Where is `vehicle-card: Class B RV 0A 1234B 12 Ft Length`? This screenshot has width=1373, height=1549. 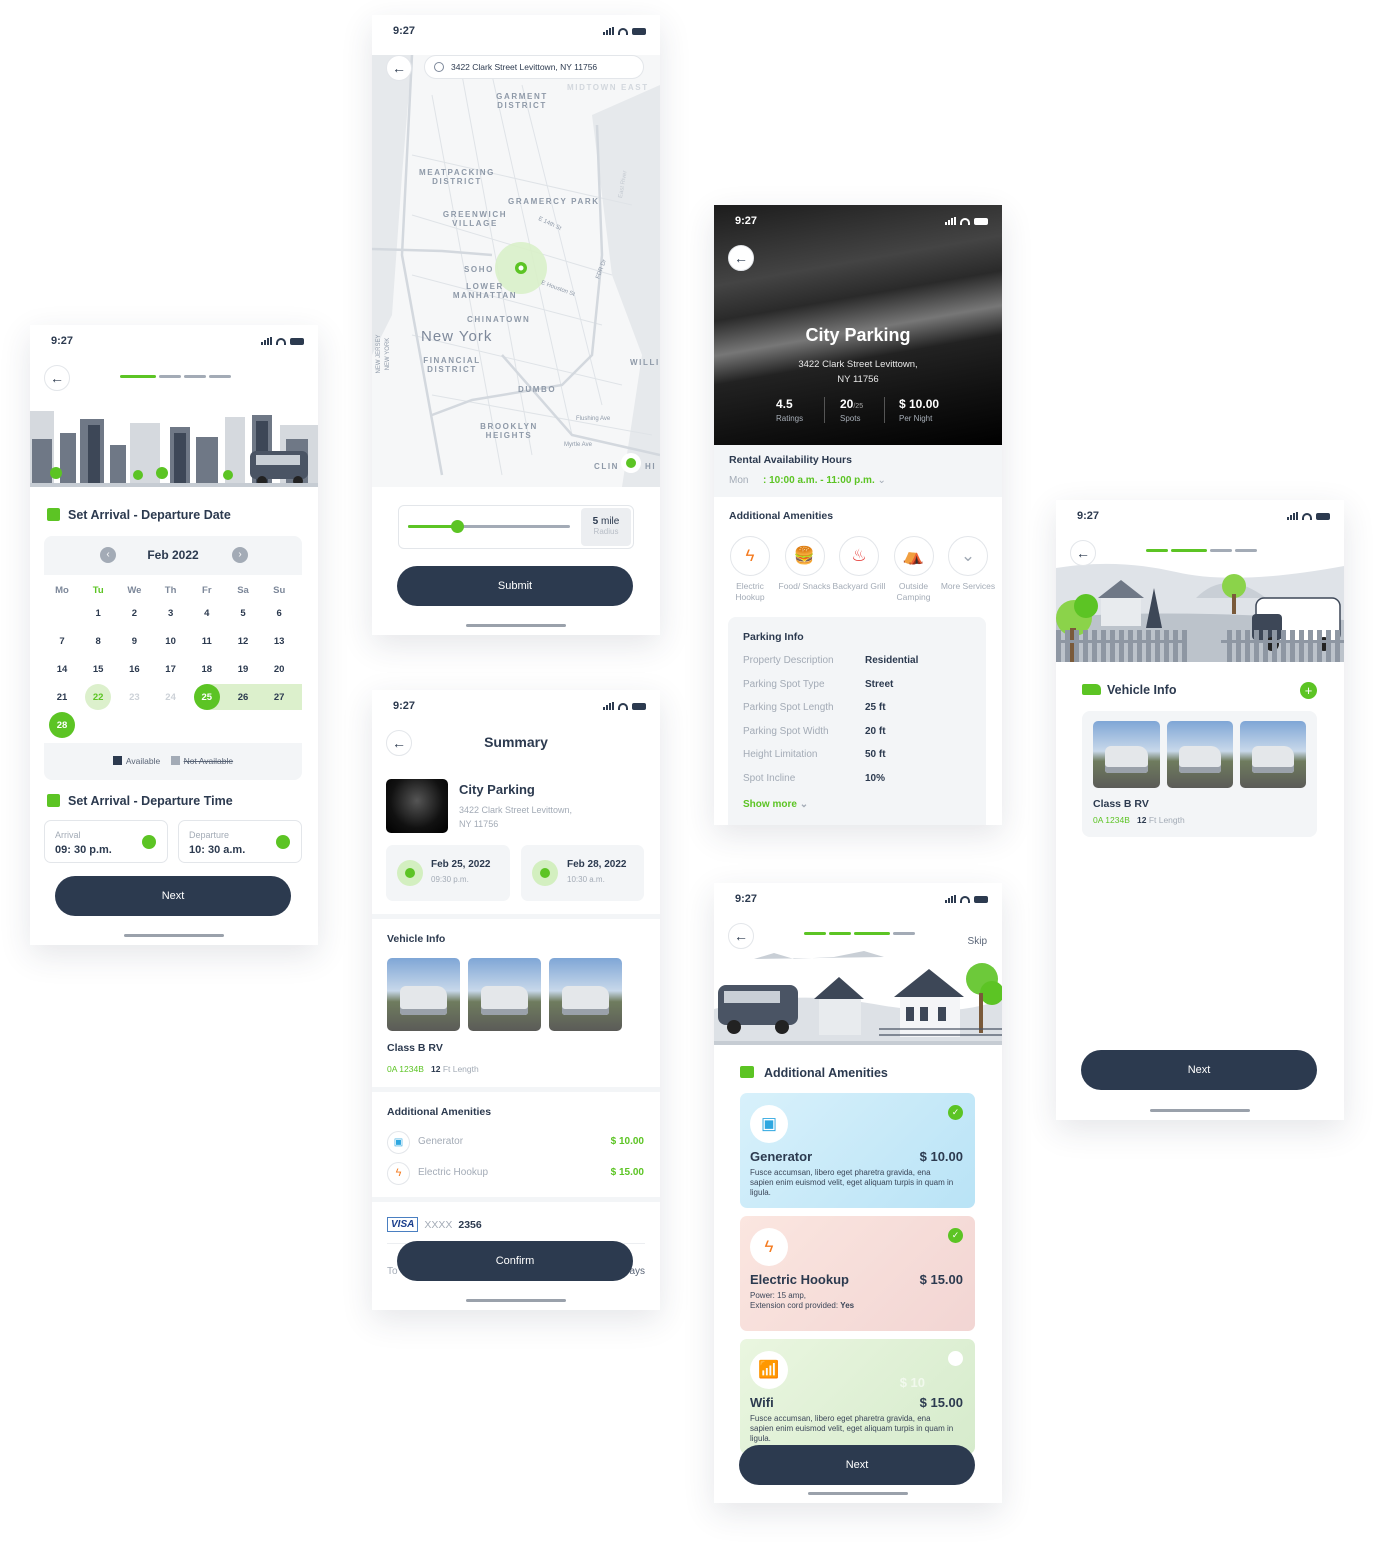 vehicle-card: Class B RV 0A 1234B 12 Ft Length is located at coordinates (1199, 774).